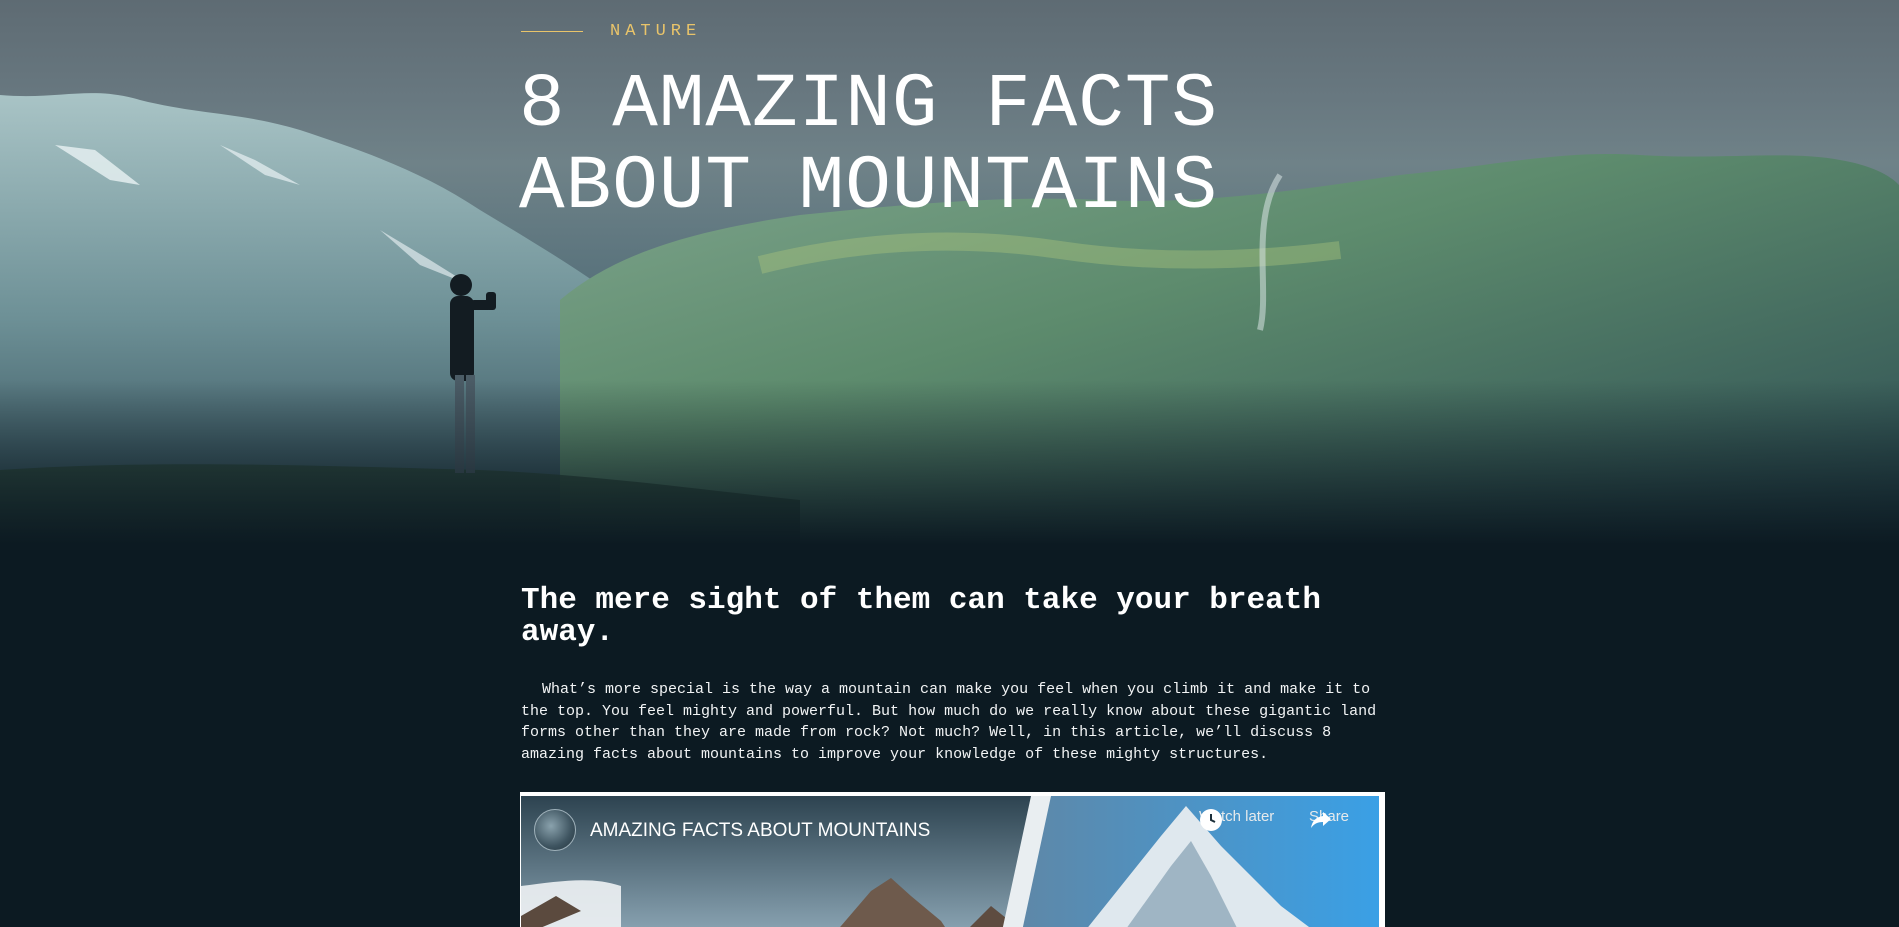 The width and height of the screenshot is (1899, 927). I want to click on page-title: 8 AMAZING FACTS ABOUT MOUNTAINS, so click(899, 146).